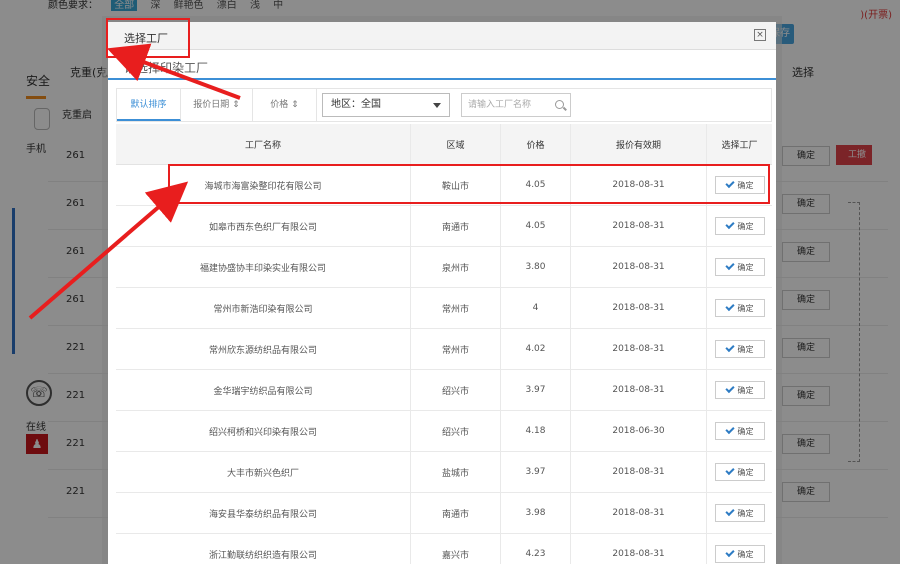 The width and height of the screenshot is (900, 564). I want to click on price-cell: 4.23, so click(536, 549).